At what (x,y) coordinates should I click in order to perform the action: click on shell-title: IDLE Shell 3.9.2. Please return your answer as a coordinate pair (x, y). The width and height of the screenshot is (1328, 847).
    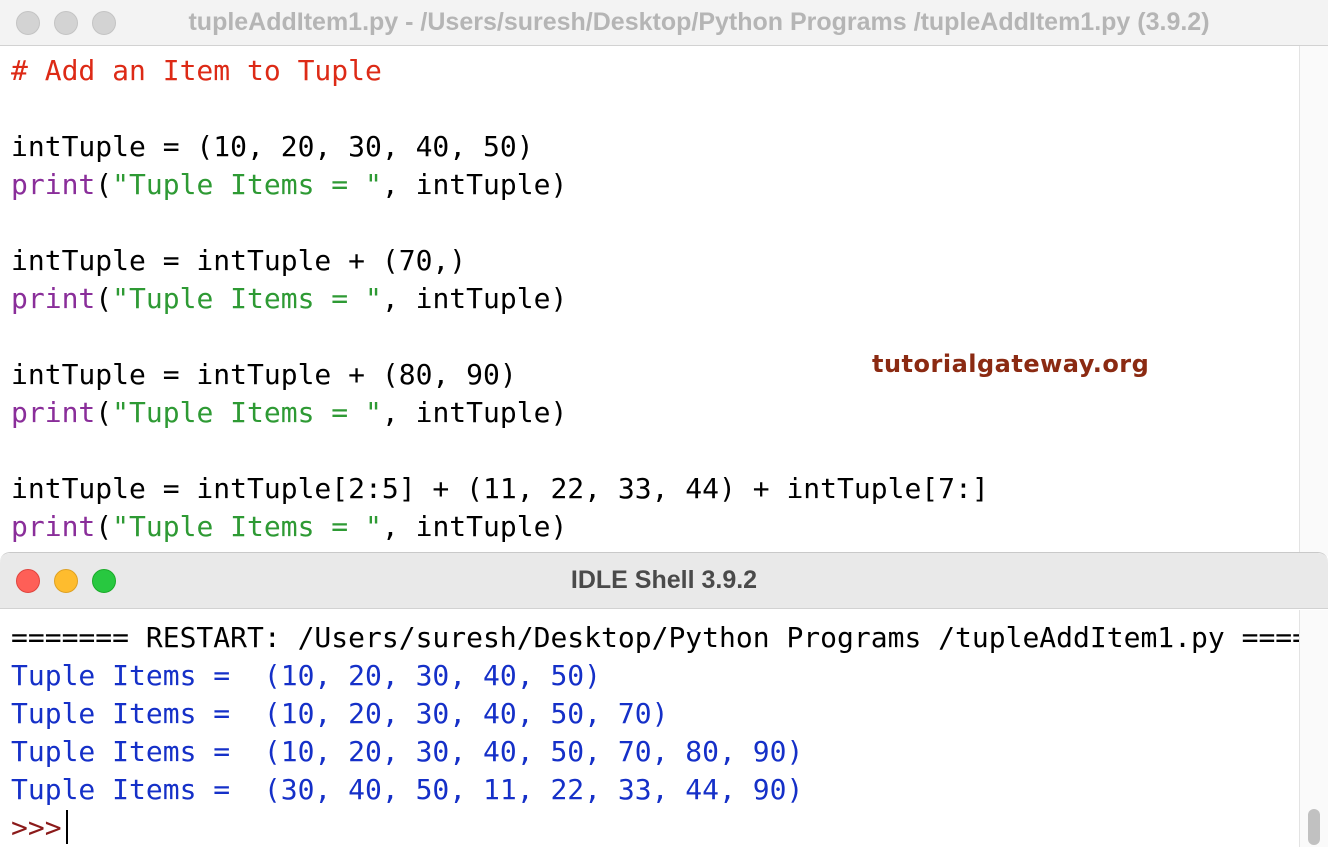
    Looking at the image, I should click on (664, 580).